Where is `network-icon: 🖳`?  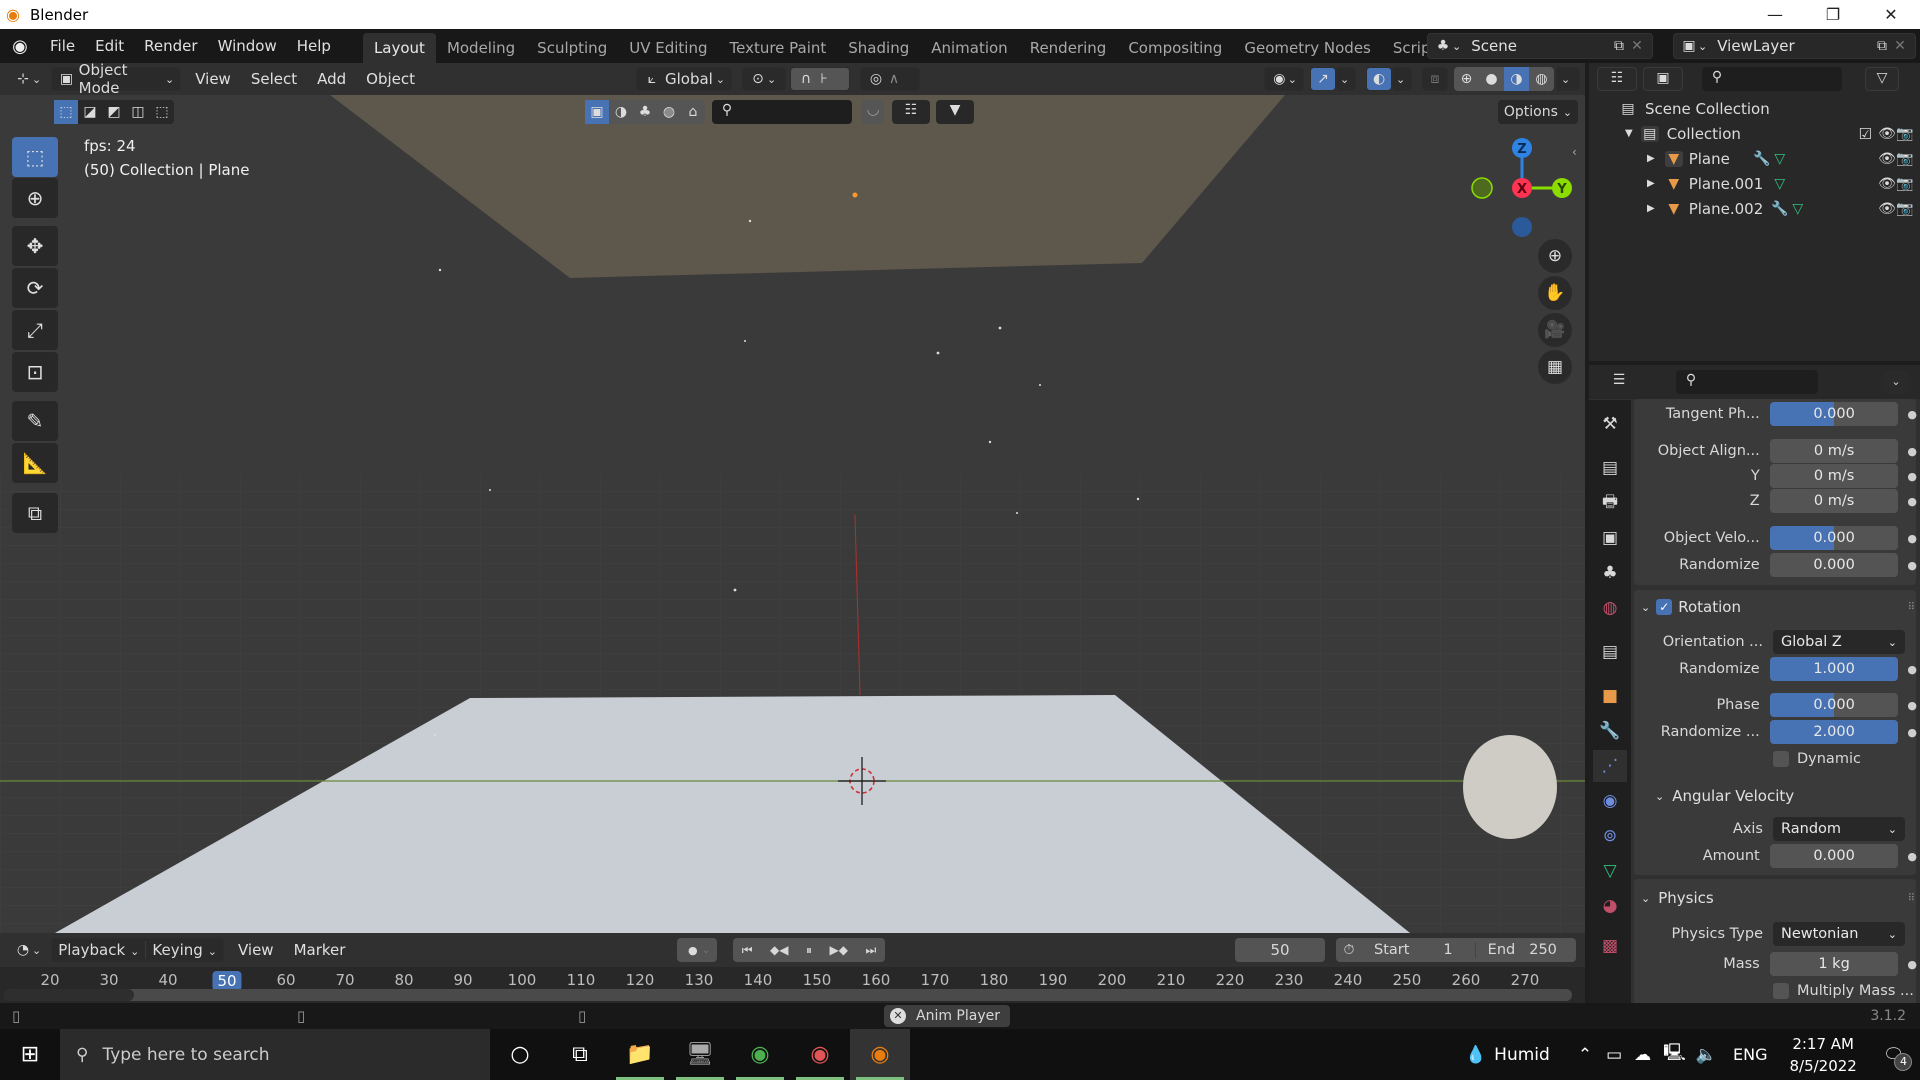 network-icon: 🖳 is located at coordinates (1674, 1054).